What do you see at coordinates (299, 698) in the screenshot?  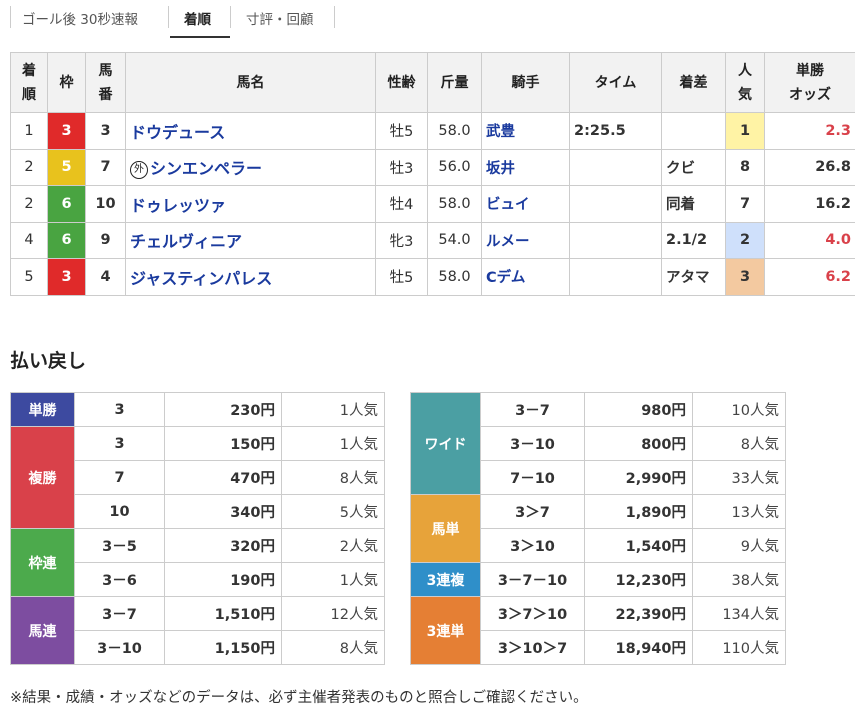 I see `disclaimer-note: ※結果・成績・オッズなどのデータは、必ず主催者発表のものと照合しご確認ください。` at bounding box center [299, 698].